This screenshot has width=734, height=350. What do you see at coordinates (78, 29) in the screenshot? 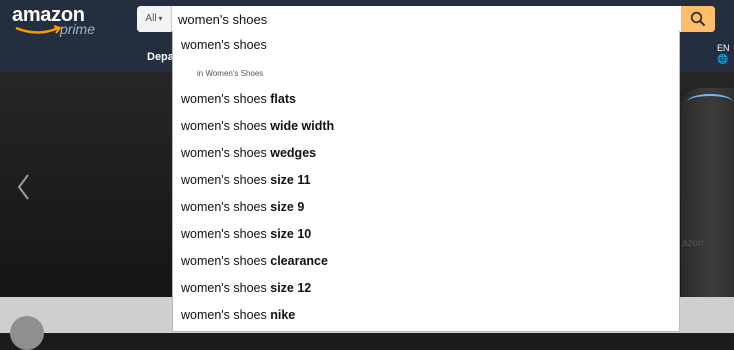
I see `logo-prime-label: prime` at bounding box center [78, 29].